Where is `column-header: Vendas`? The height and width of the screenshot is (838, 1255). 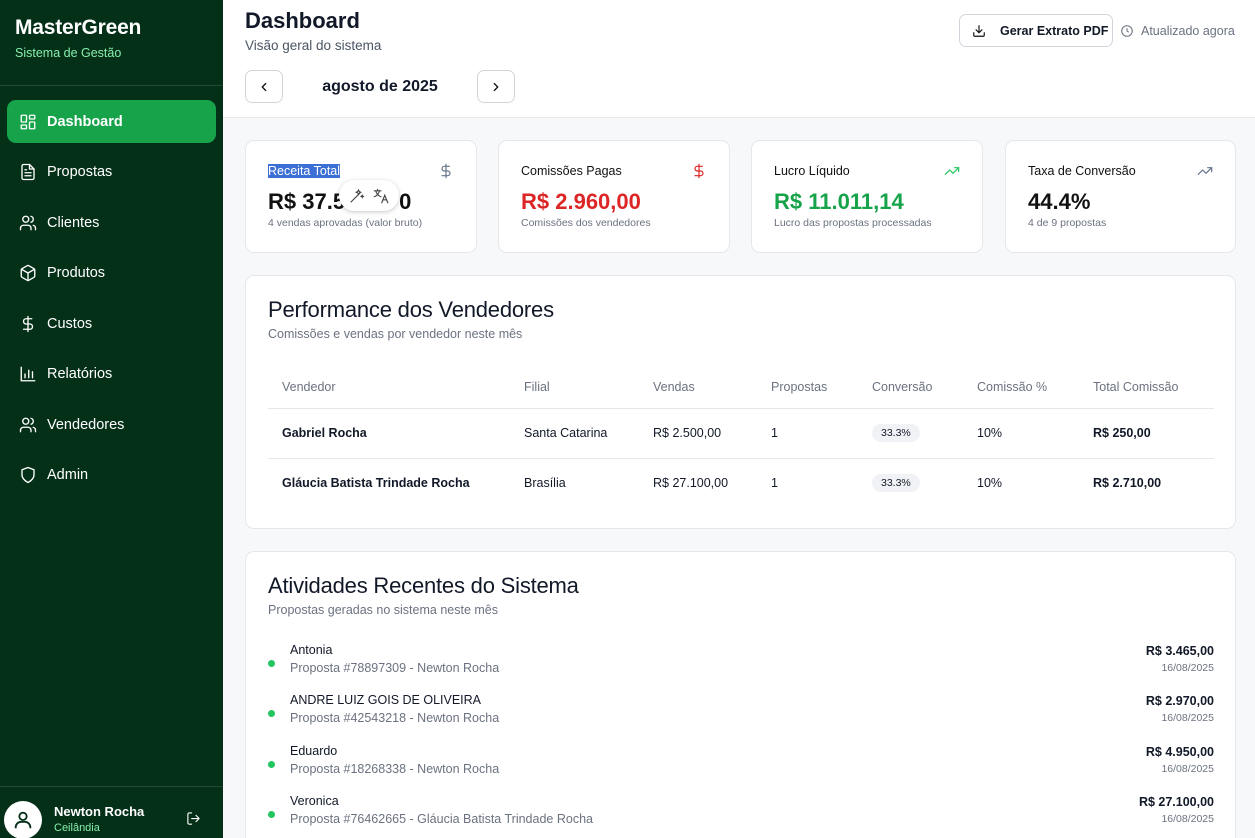
column-header: Vendas is located at coordinates (698, 387).